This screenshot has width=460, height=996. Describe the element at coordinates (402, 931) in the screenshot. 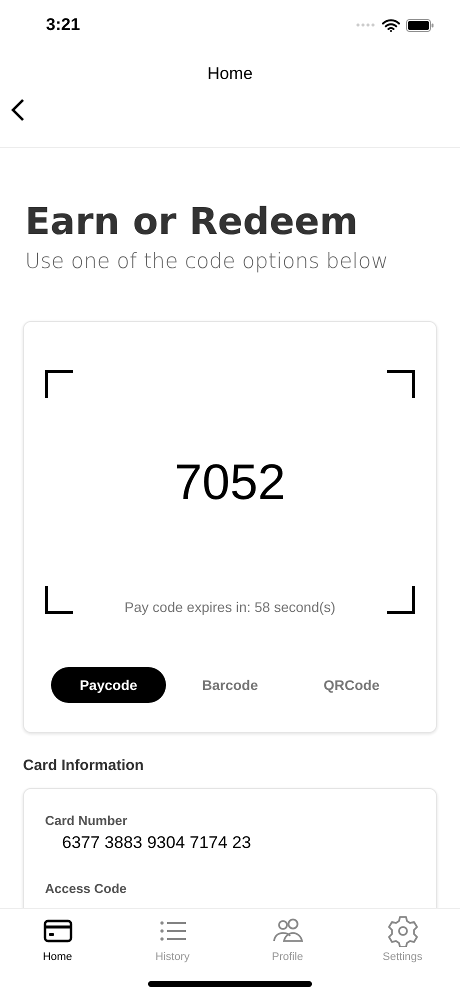

I see `settings-icon` at that location.